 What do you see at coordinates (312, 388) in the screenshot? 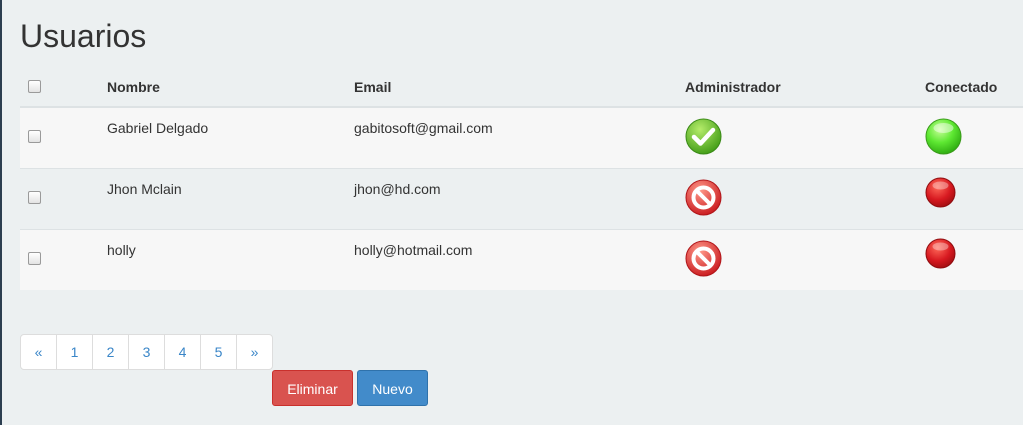
I see `delete-button: Eliminar` at bounding box center [312, 388].